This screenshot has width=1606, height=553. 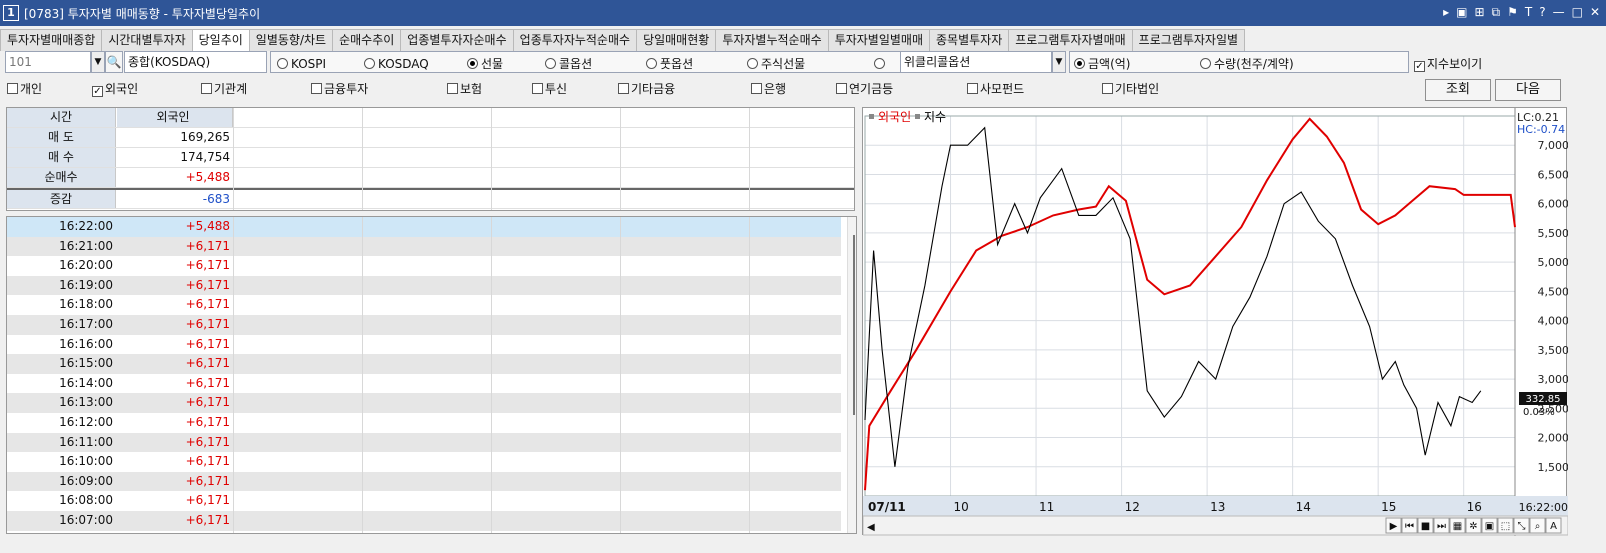 I want to click on table-row: 16:14:00 +6,171, so click(x=424, y=383).